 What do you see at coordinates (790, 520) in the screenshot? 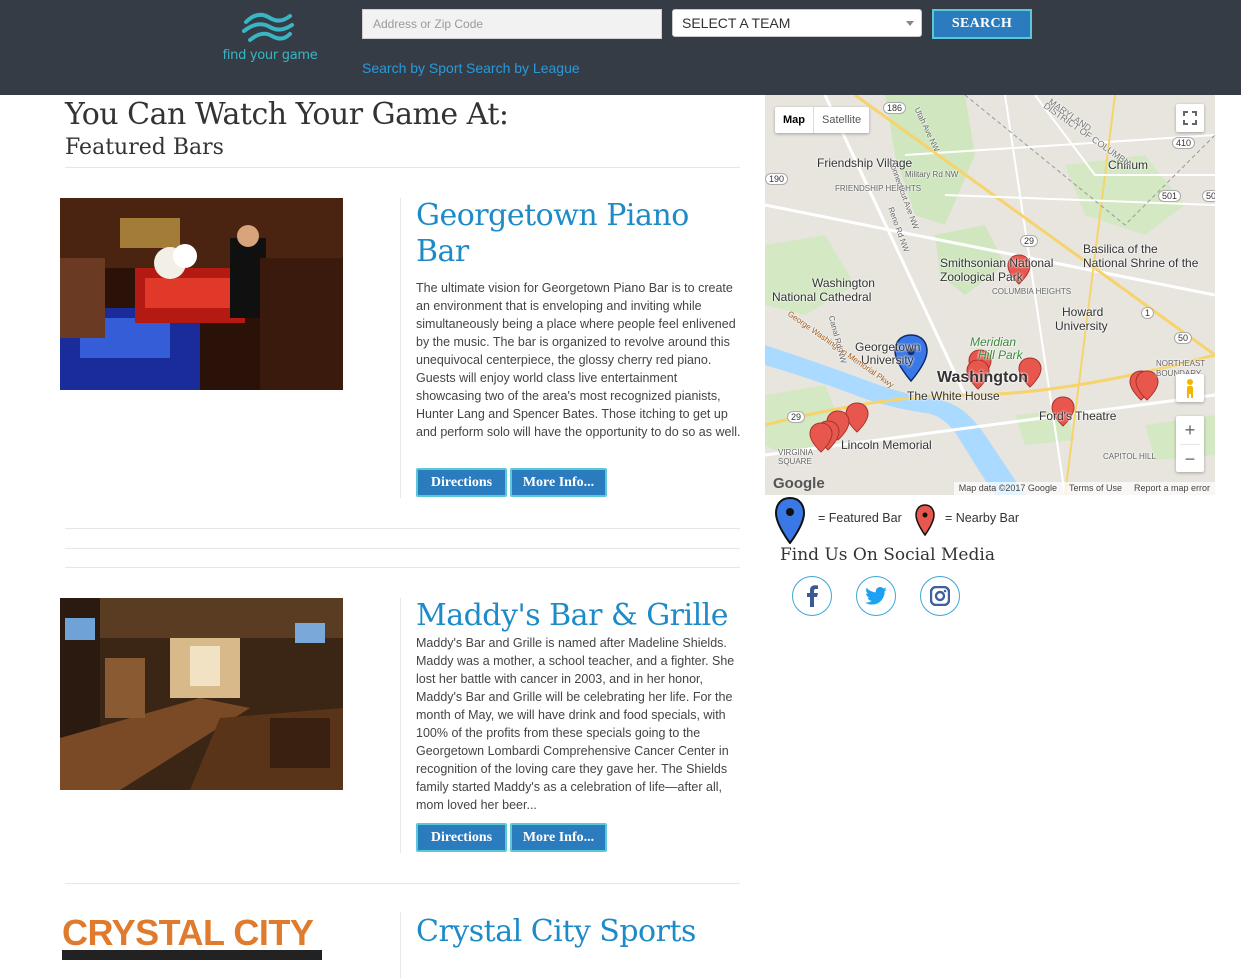
I see `featured-bar-marker-icon` at bounding box center [790, 520].